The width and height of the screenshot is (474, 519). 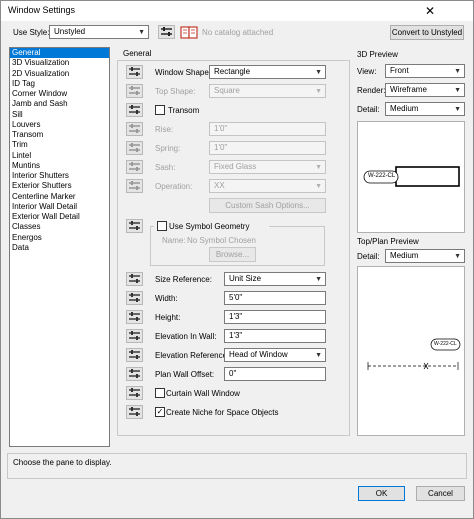 I want to click on view-label: View:, so click(x=367, y=71).